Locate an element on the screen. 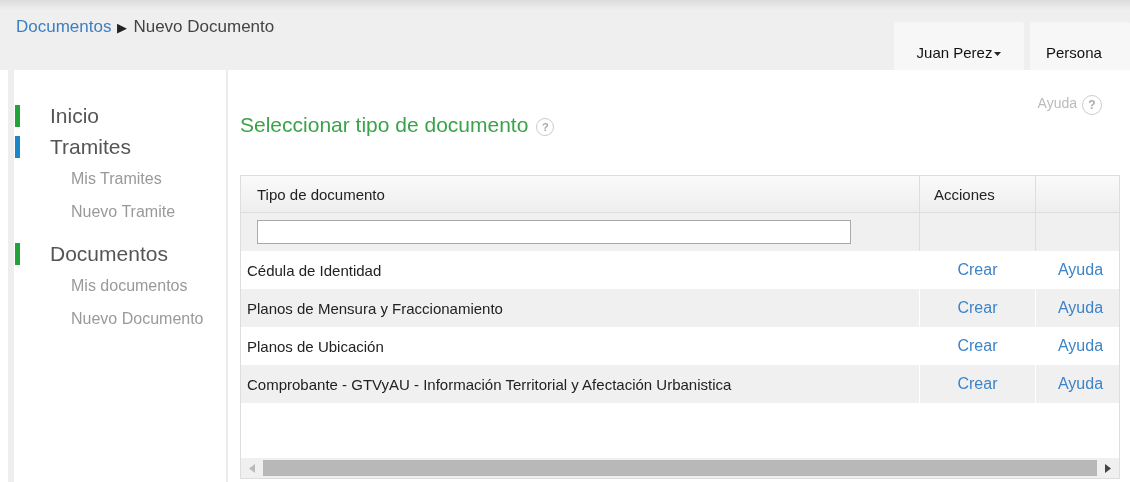 Image resolution: width=1130 pixels, height=482 pixels. scrollbar-thumb is located at coordinates (680, 468).